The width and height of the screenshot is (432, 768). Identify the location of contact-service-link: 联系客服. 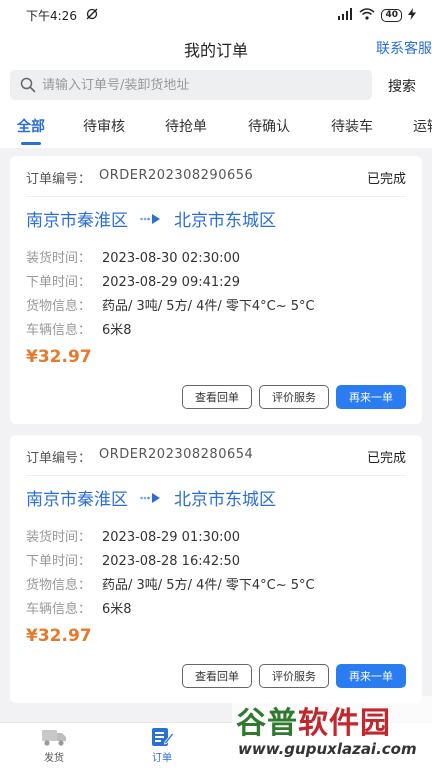
(404, 48).